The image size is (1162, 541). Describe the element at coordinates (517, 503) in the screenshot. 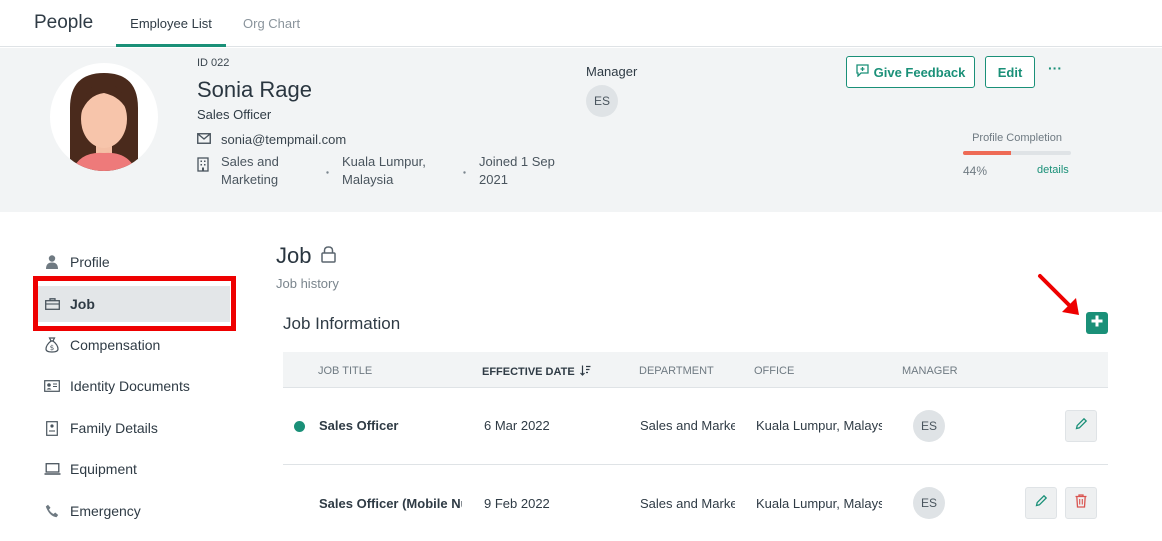

I see `effective-date-cell: 9 Feb 2022` at that location.